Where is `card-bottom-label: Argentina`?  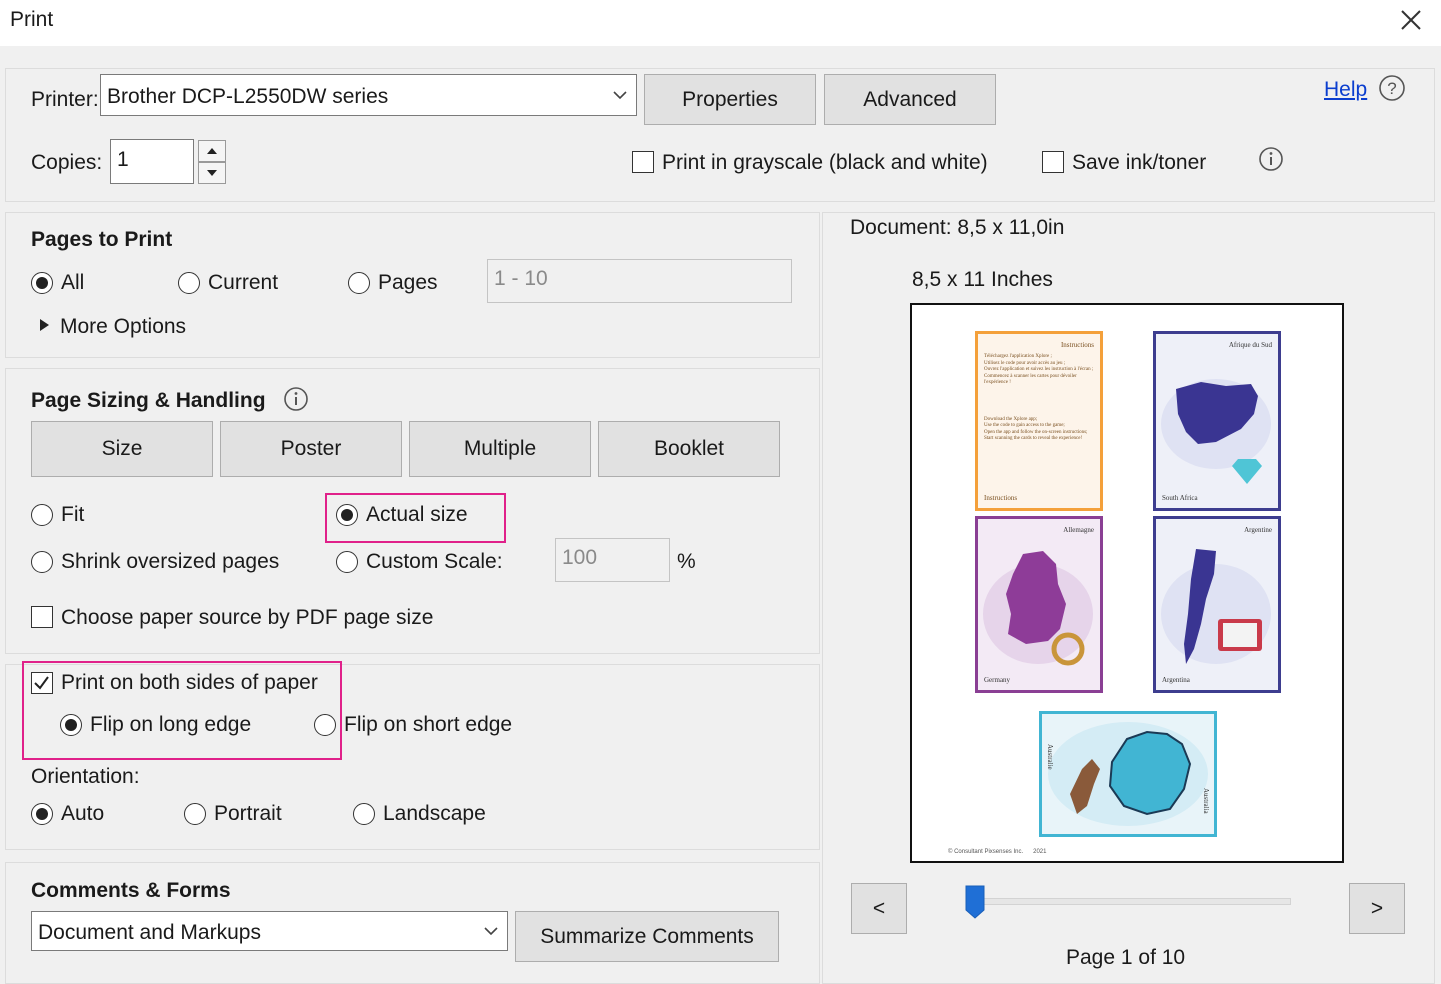
card-bottom-label: Argentina is located at coordinates (1176, 680).